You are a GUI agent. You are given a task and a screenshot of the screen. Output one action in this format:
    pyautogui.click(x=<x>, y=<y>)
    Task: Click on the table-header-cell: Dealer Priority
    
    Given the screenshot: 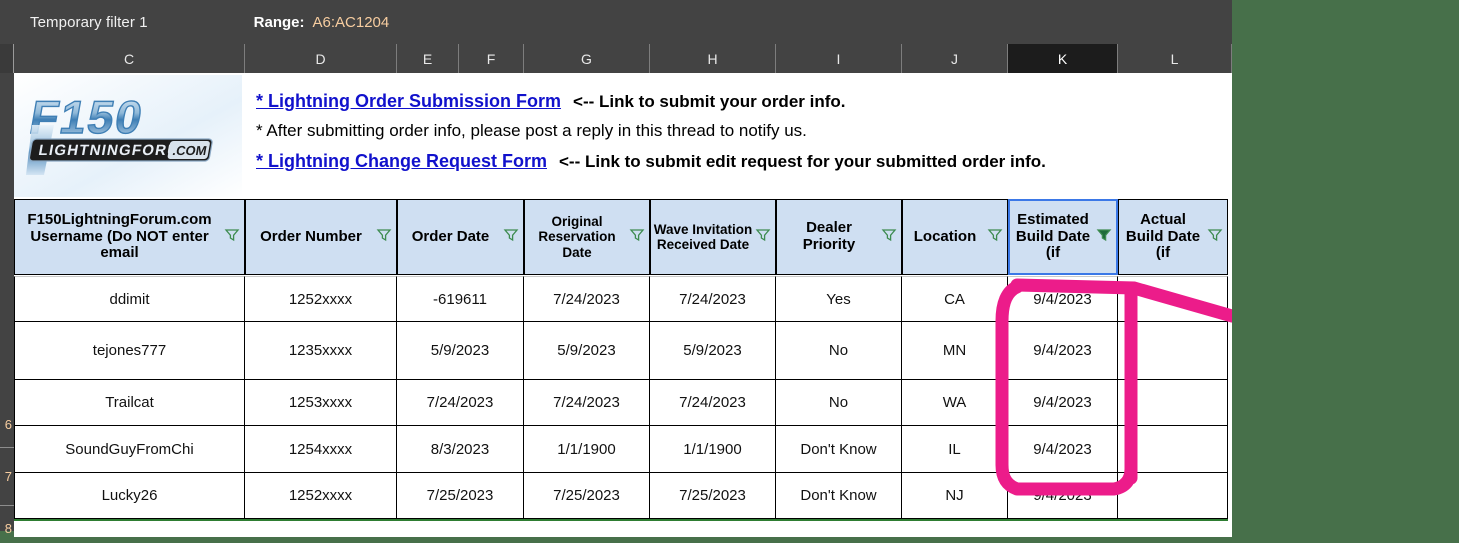 What is the action you would take?
    pyautogui.click(x=839, y=237)
    